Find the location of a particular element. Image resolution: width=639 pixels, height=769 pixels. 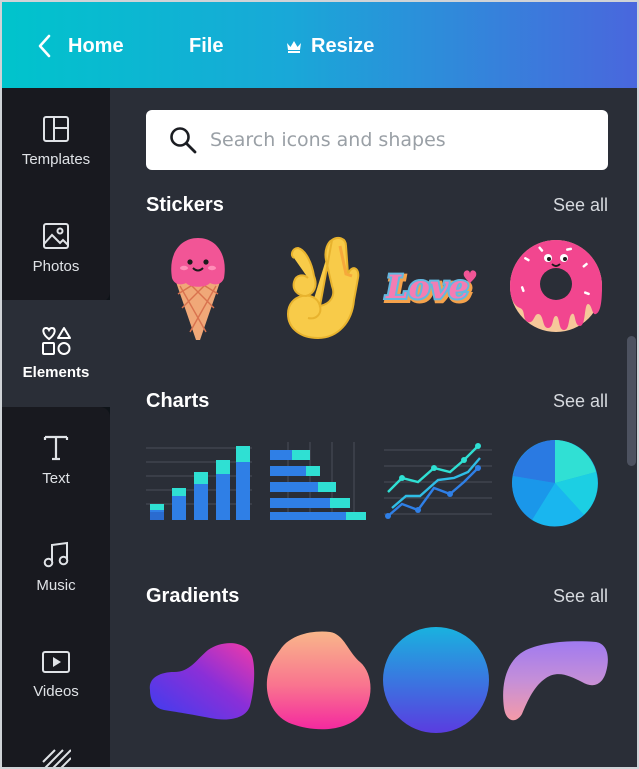

sidebar-item-music: Music is located at coordinates (56, 567).